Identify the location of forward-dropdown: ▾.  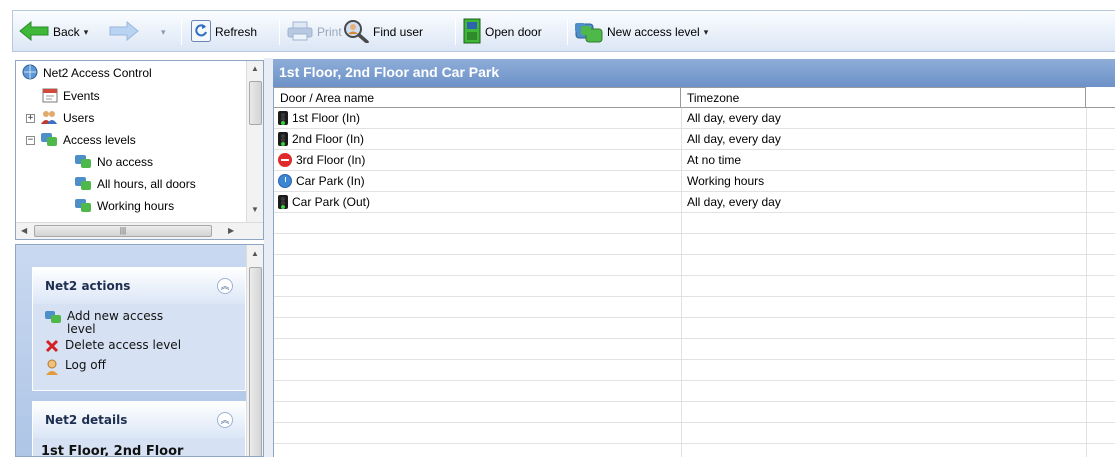
(163, 32).